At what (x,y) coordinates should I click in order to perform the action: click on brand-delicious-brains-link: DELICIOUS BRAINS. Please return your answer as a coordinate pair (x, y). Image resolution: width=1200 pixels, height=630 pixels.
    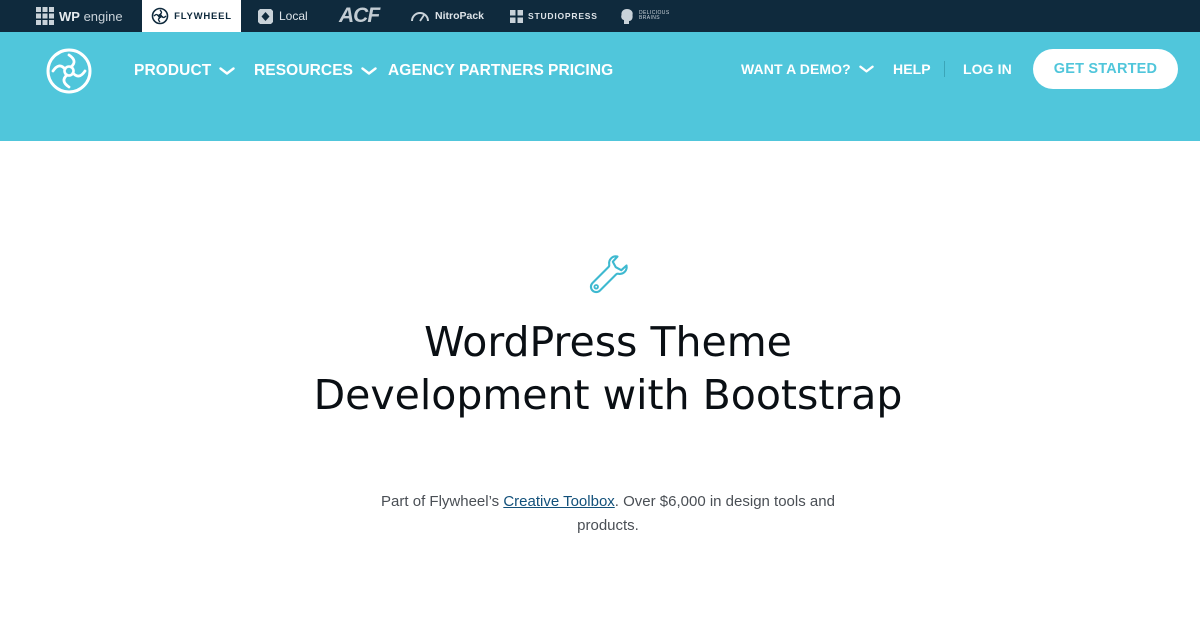
    Looking at the image, I should click on (645, 16).